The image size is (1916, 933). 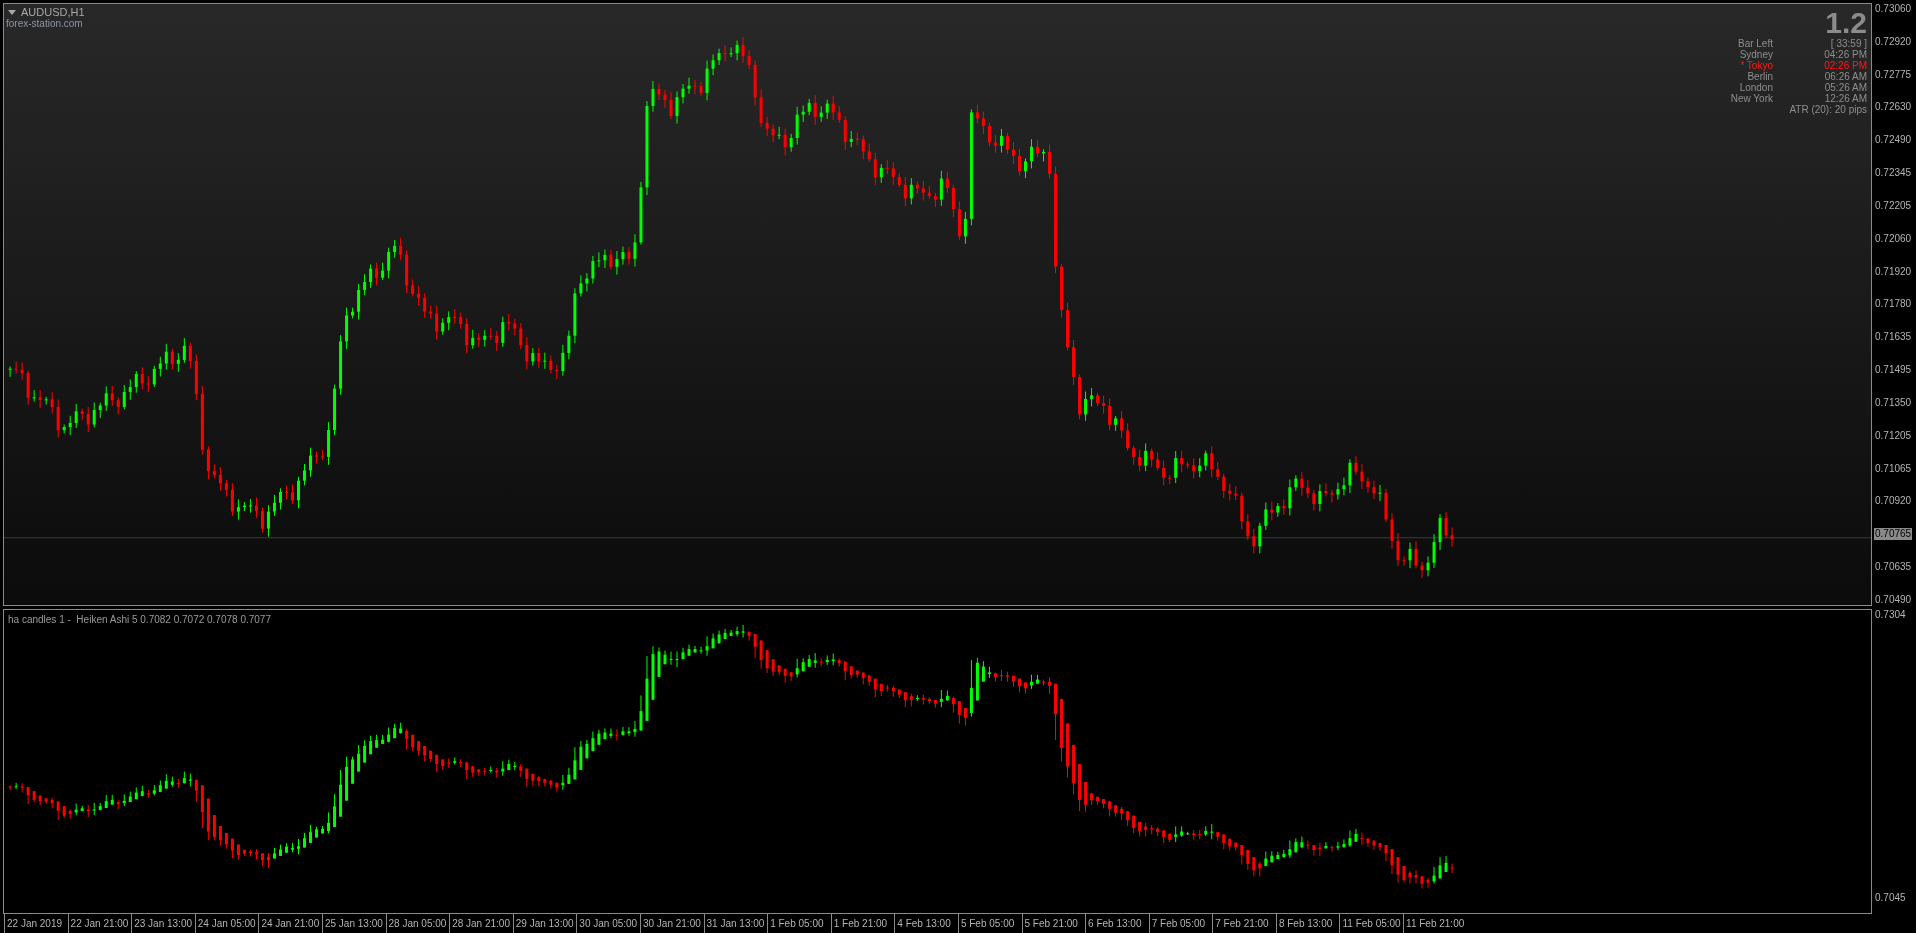 I want to click on time-tick: 11 Feb 05:00, so click(x=1371, y=923).